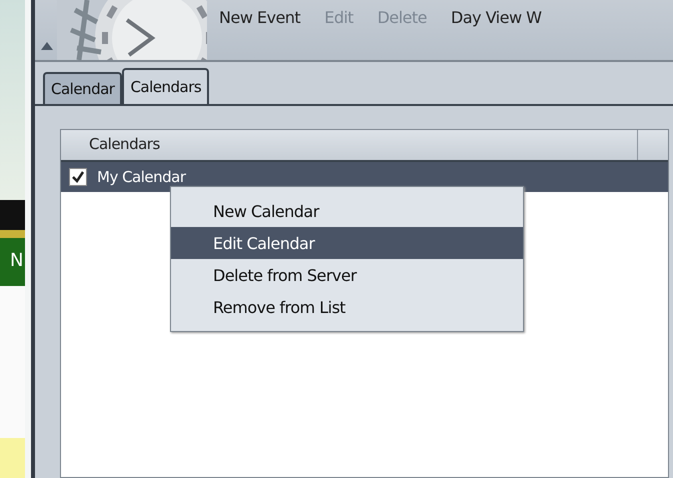 The image size is (673, 478). I want to click on tab: Calendar, so click(82, 88).